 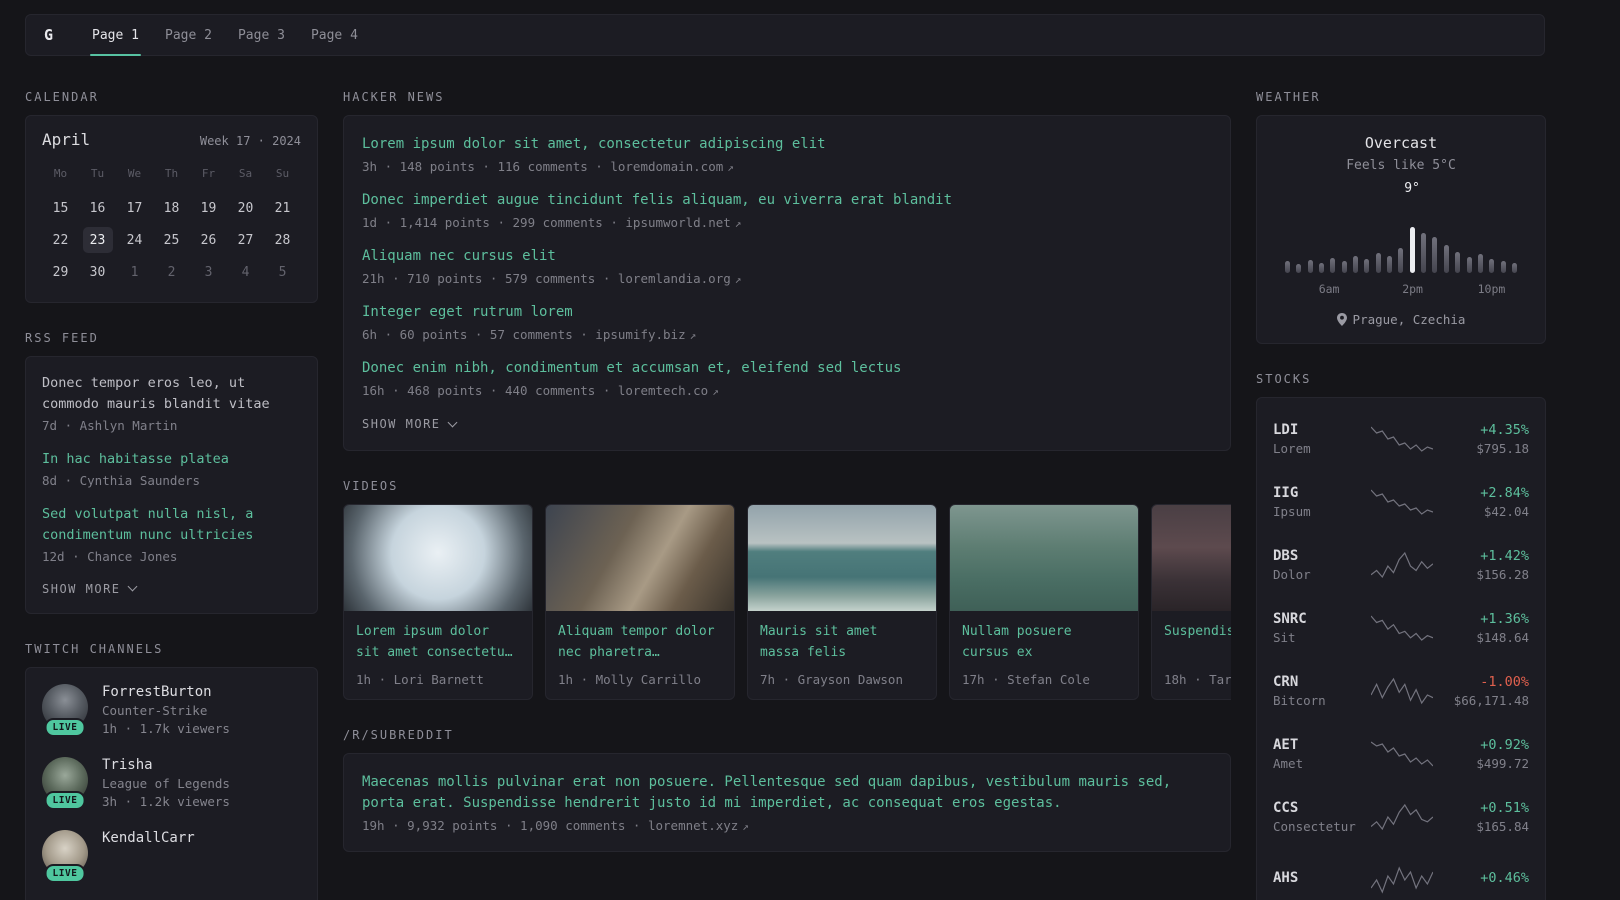 What do you see at coordinates (245, 272) in the screenshot?
I see `calendar-day: 4` at bounding box center [245, 272].